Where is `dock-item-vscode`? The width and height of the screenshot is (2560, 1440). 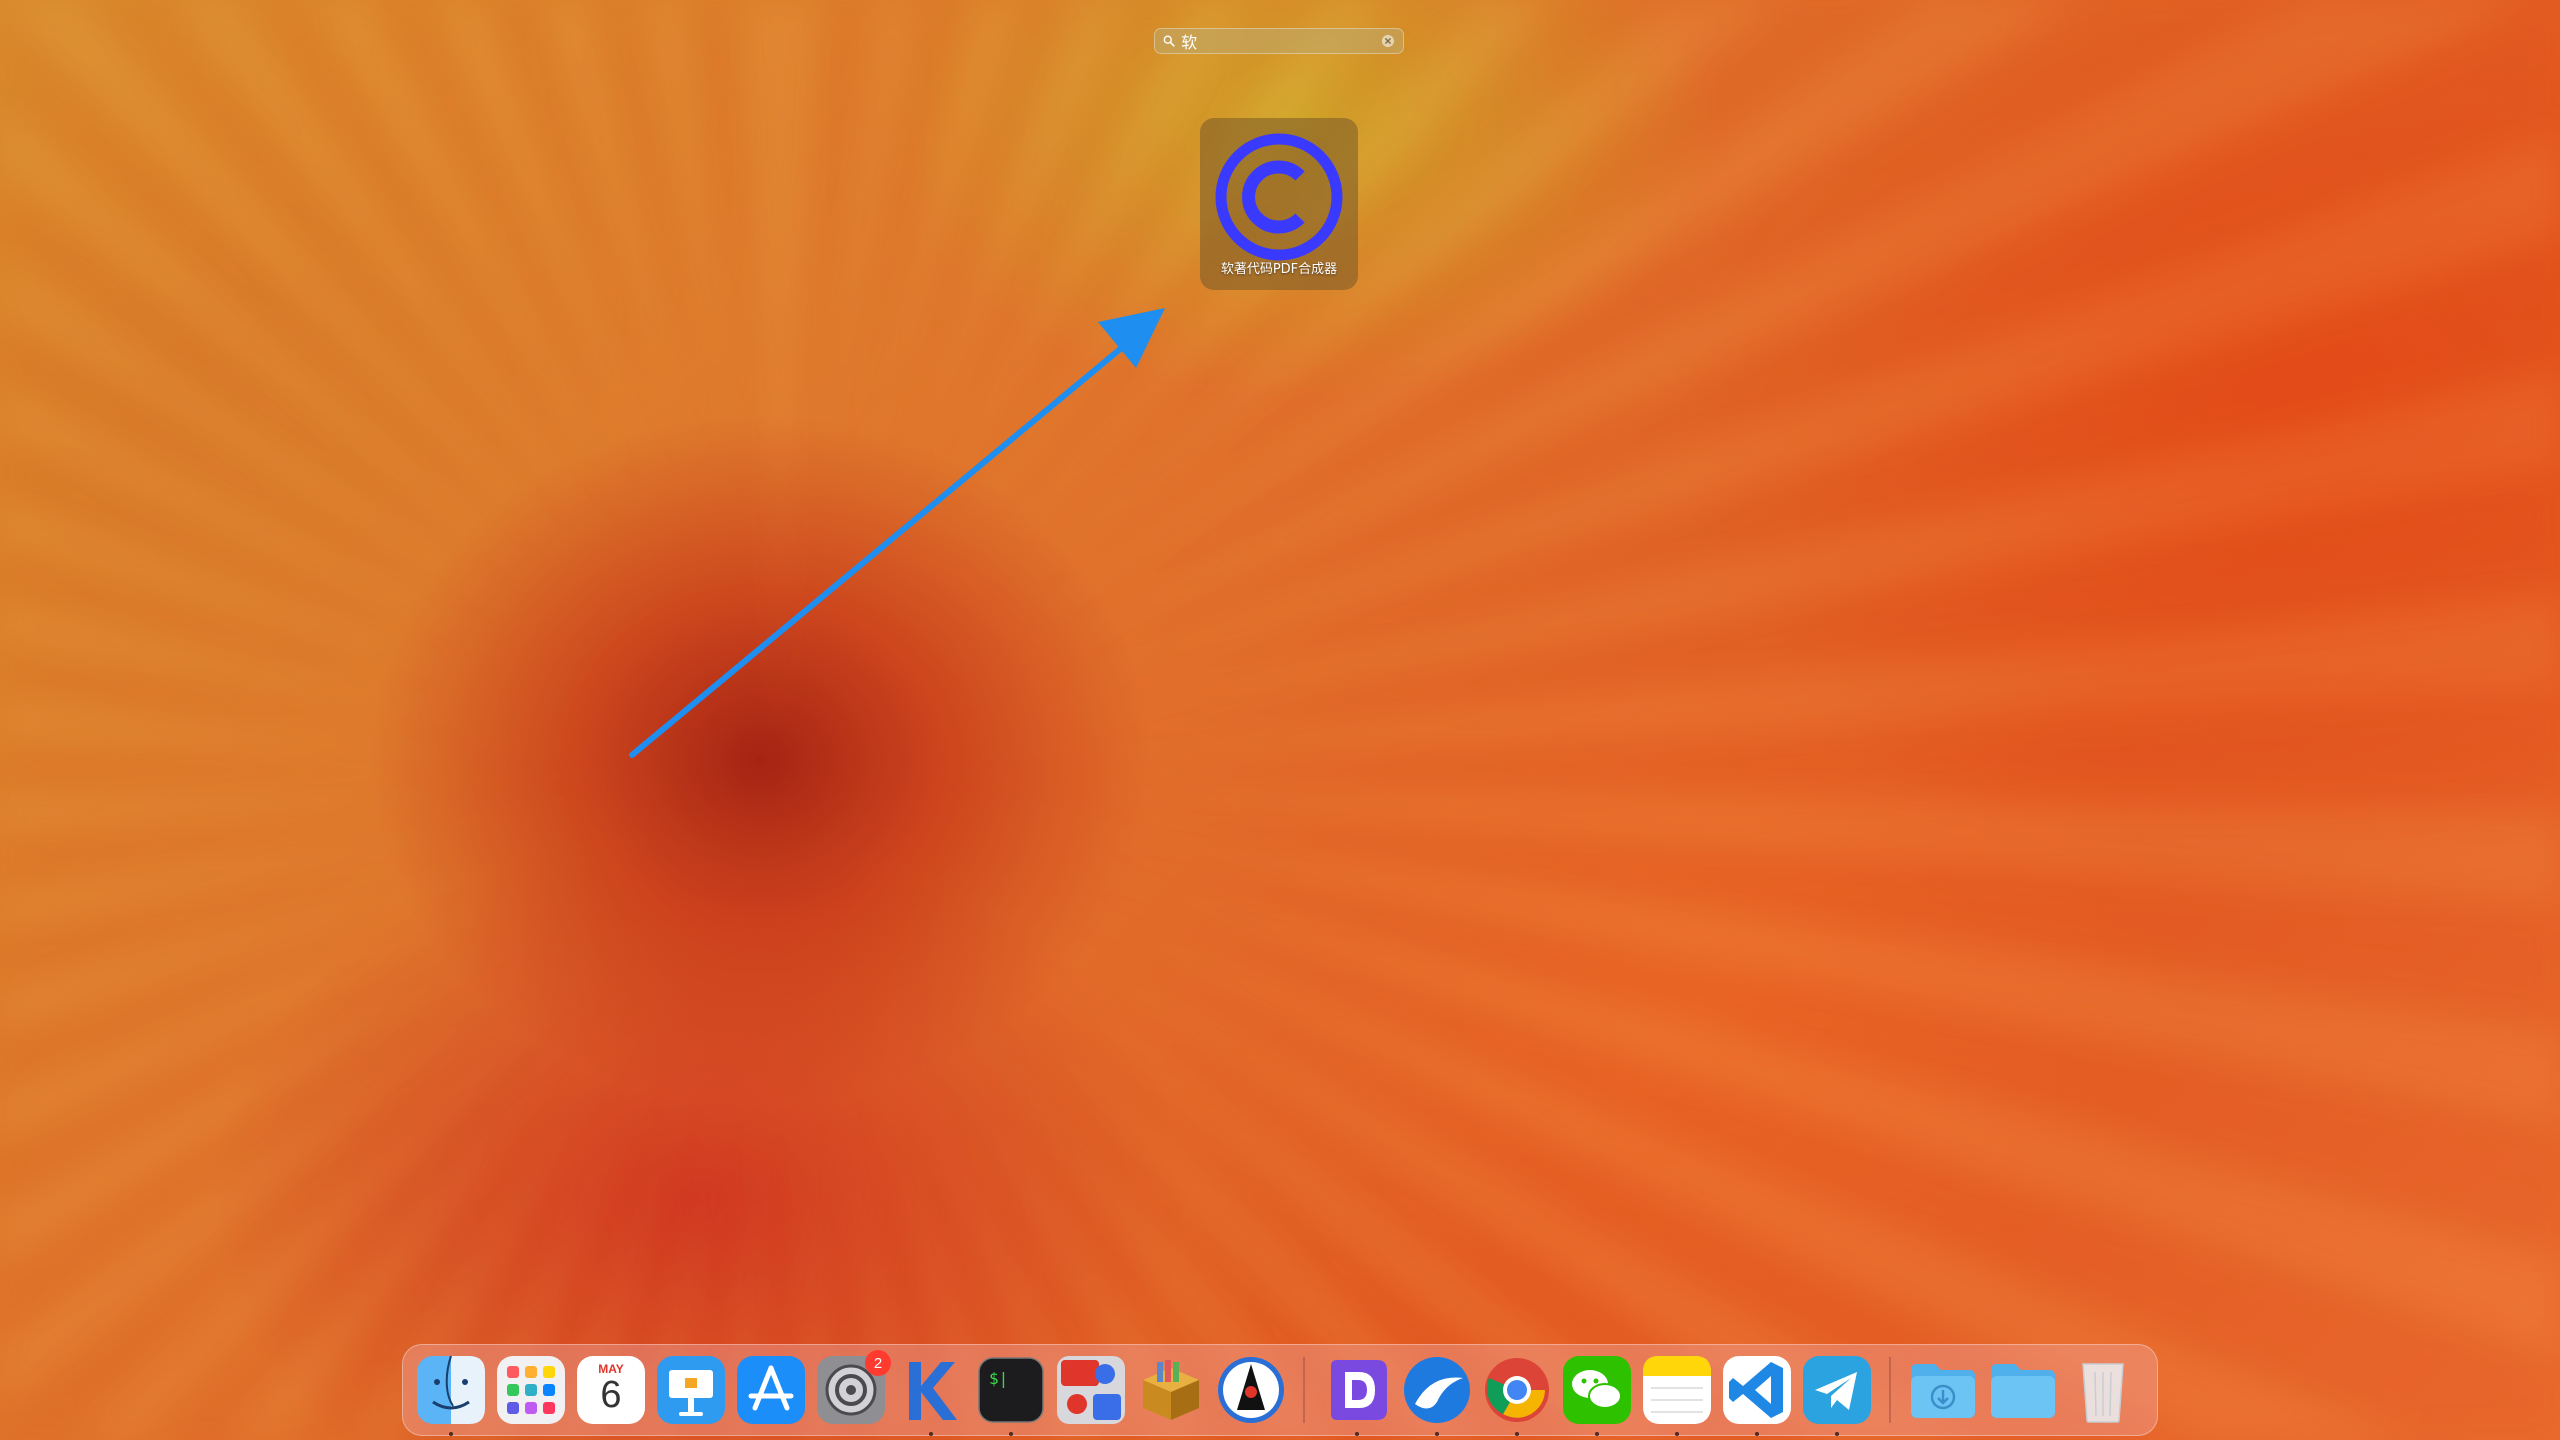 dock-item-vscode is located at coordinates (1757, 1395).